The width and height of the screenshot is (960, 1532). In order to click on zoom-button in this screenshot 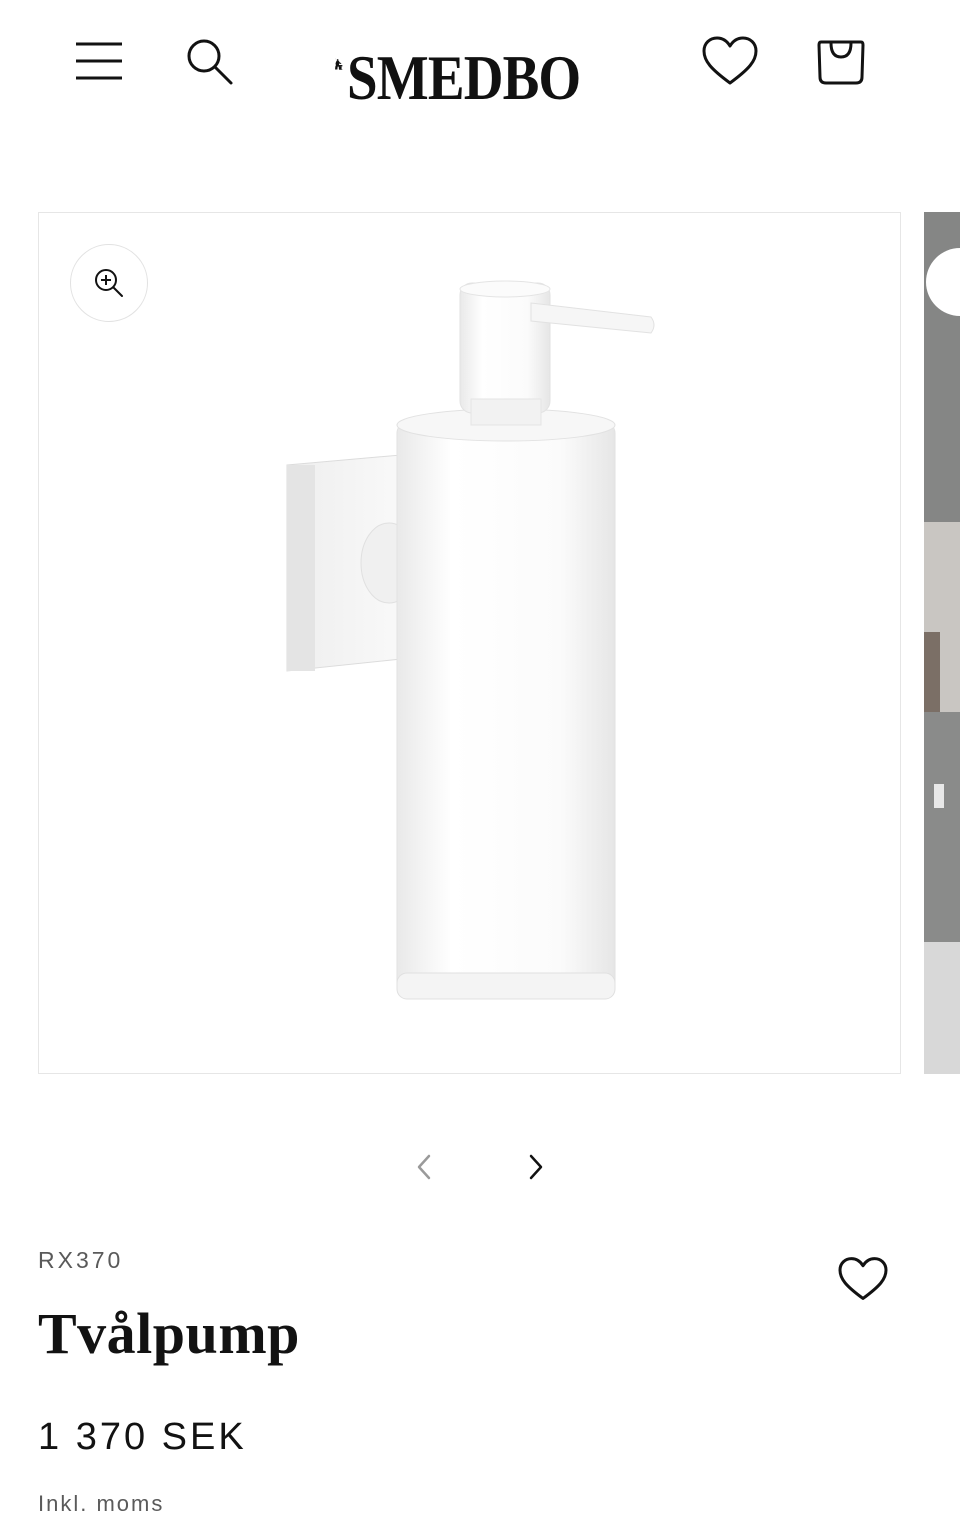, I will do `click(109, 283)`.